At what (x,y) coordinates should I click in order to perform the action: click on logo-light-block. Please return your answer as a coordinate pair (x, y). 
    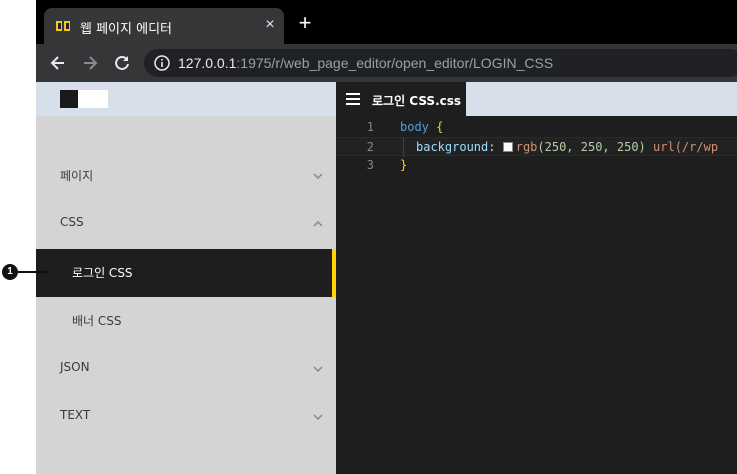
    Looking at the image, I should click on (93, 99).